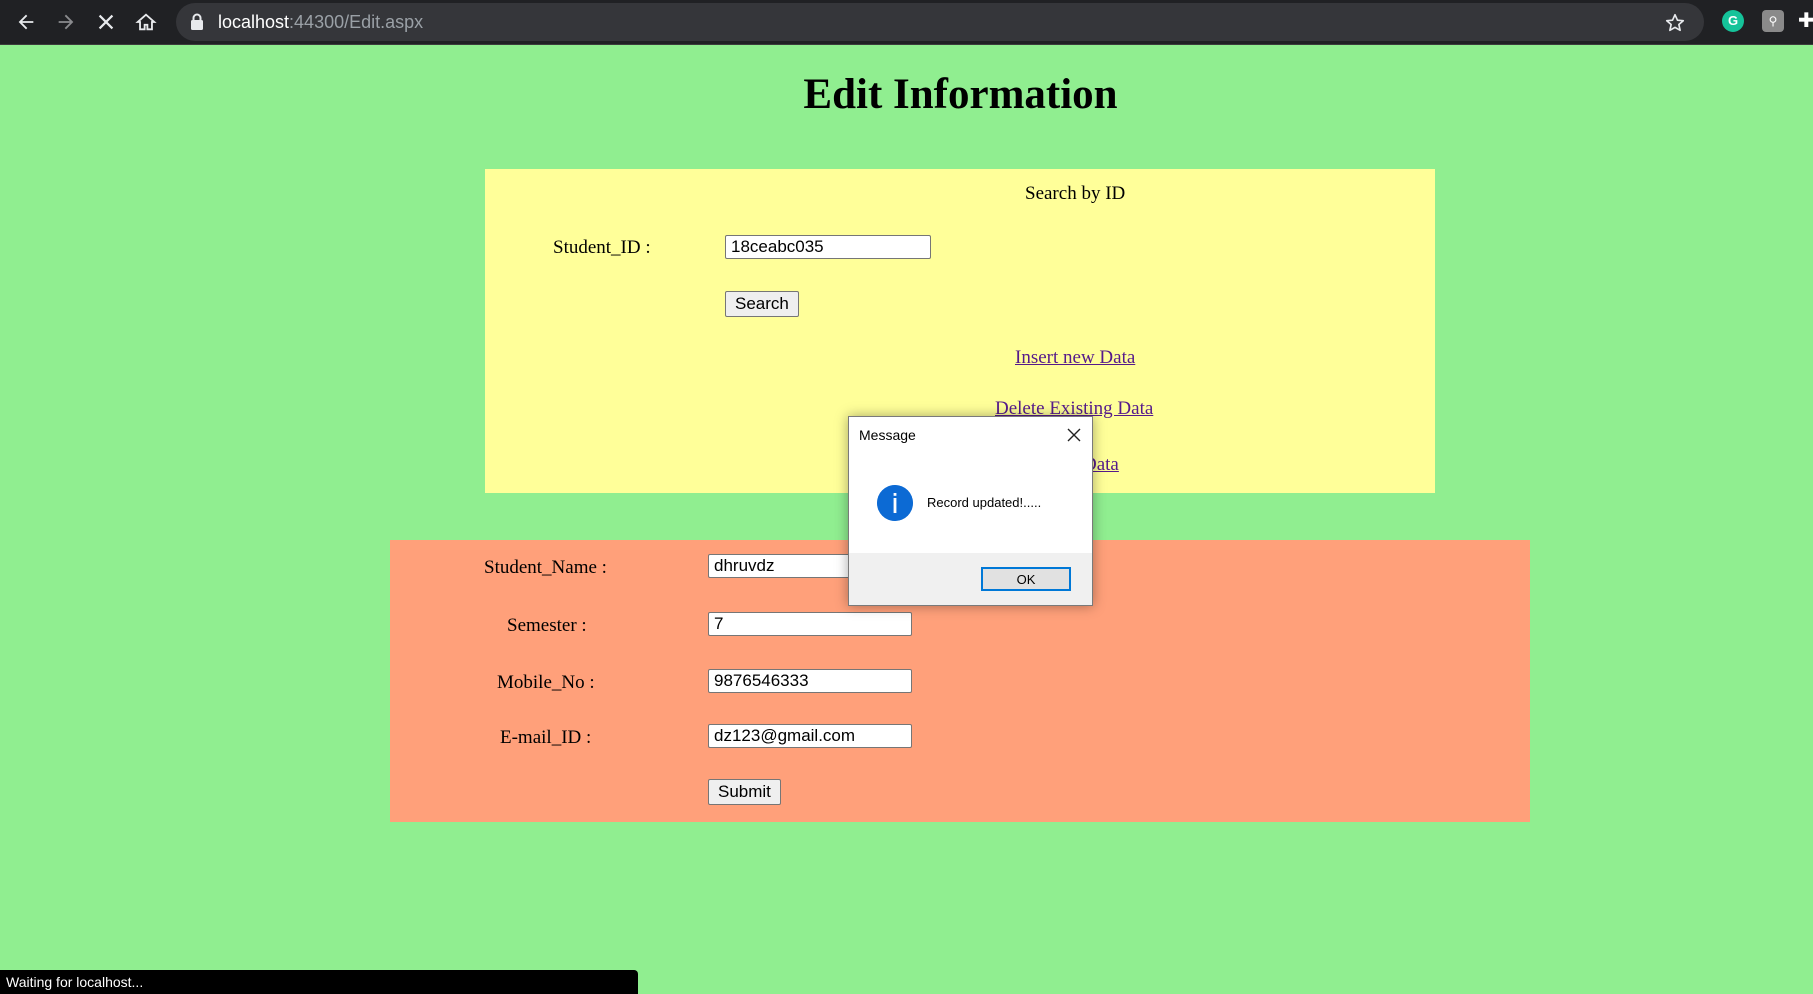 The image size is (1813, 994). Describe the element at coordinates (547, 625) in the screenshot. I see `semester-label: Semester :` at that location.